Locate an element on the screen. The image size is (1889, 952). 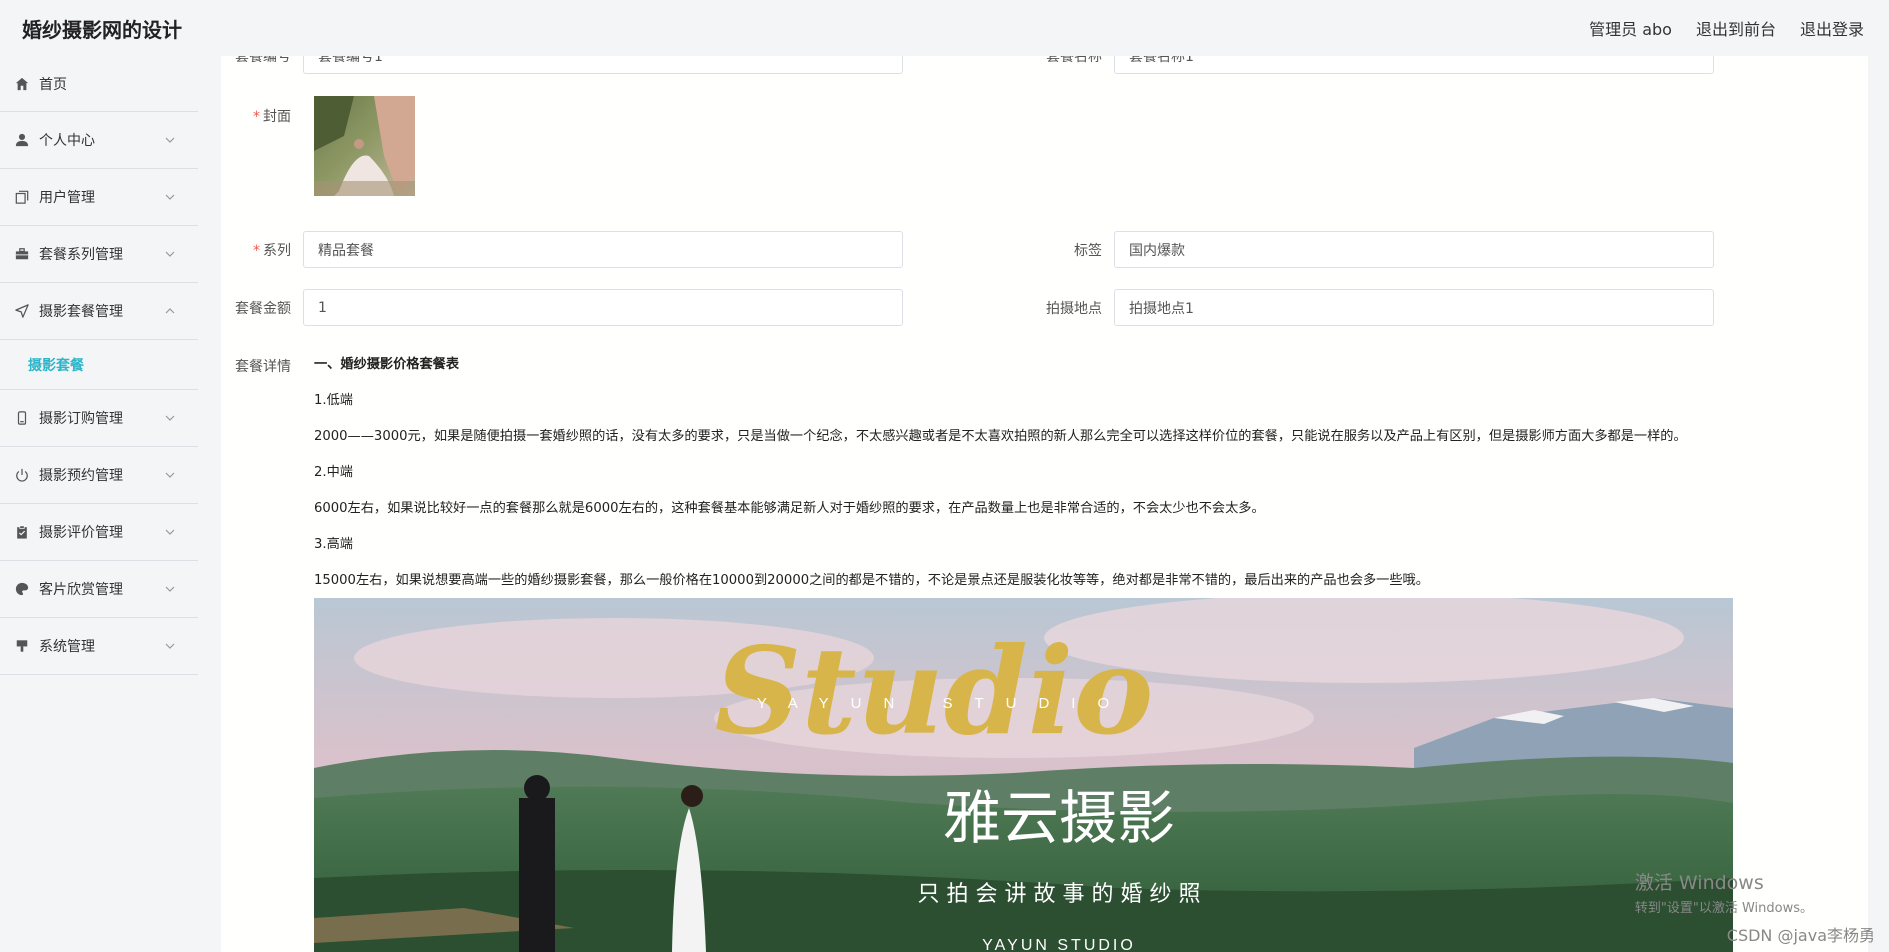
watermark-line2: 转到"设置"以激活 Windows。 is located at coordinates (1723, 908).